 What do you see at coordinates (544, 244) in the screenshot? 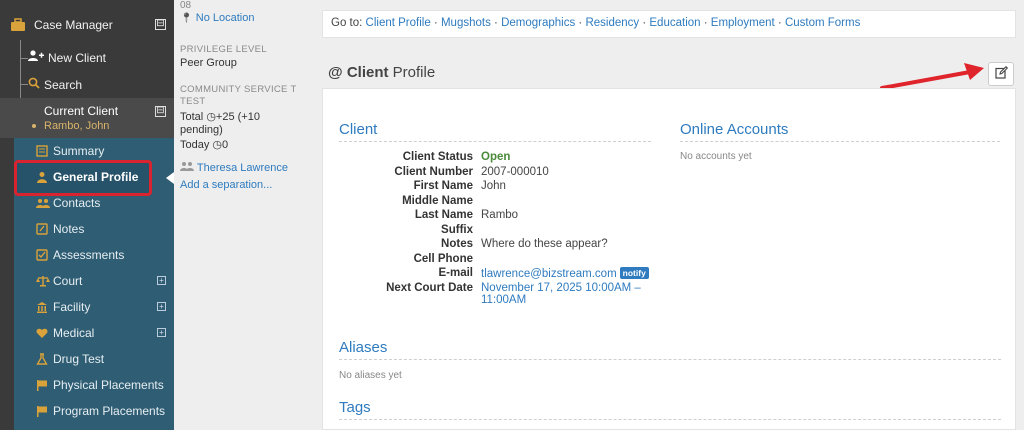
I see `field-value: Where do these appear?` at bounding box center [544, 244].